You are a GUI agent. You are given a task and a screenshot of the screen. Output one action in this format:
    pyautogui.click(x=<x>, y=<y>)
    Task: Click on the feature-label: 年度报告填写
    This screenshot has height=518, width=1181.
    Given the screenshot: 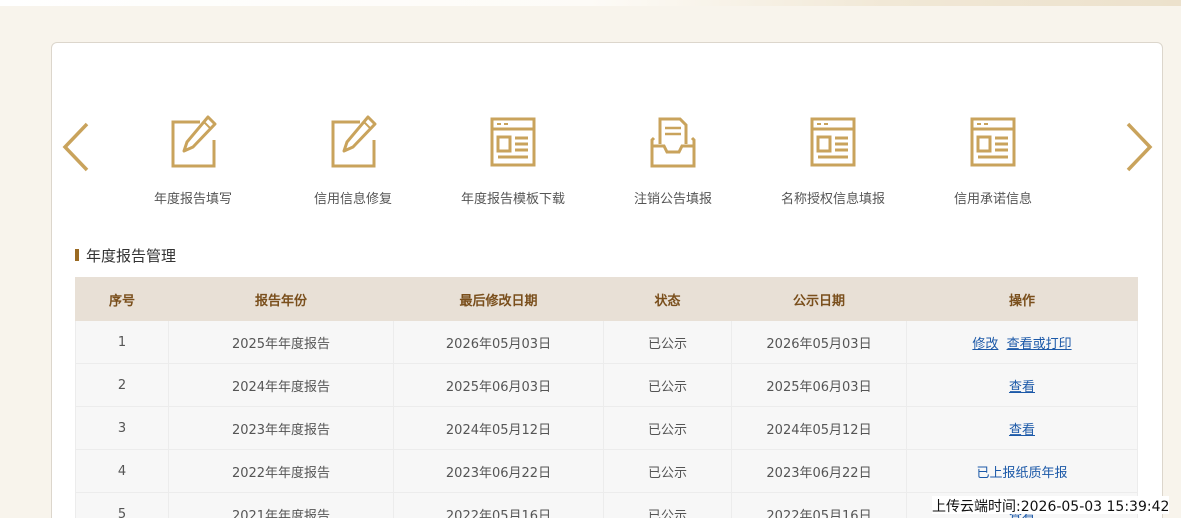 What is the action you would take?
    pyautogui.click(x=192, y=199)
    